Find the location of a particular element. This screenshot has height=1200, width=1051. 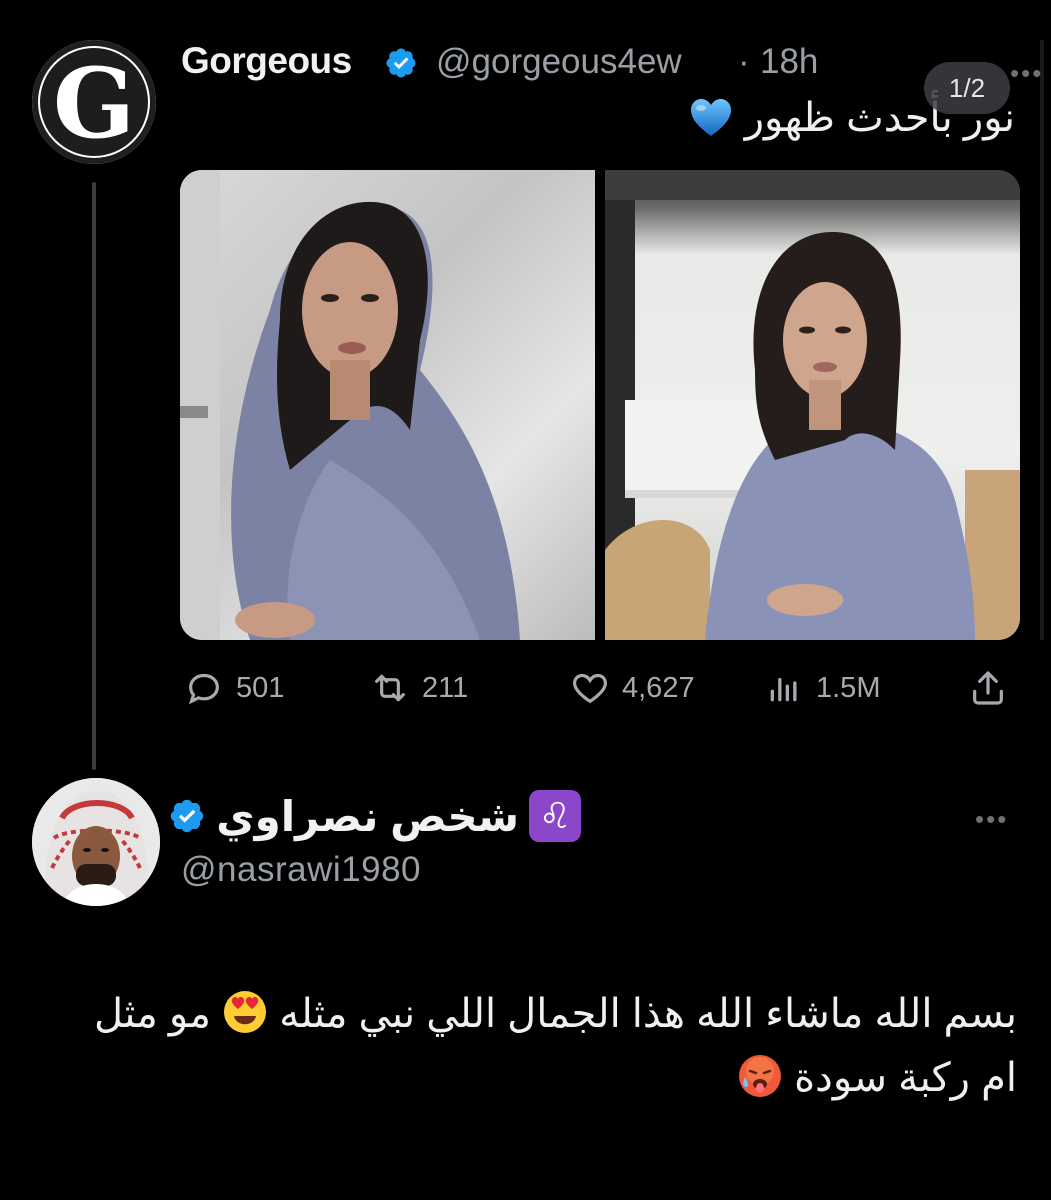

reply-author-header: ♌ شخص نصراوي is located at coordinates (374, 816).